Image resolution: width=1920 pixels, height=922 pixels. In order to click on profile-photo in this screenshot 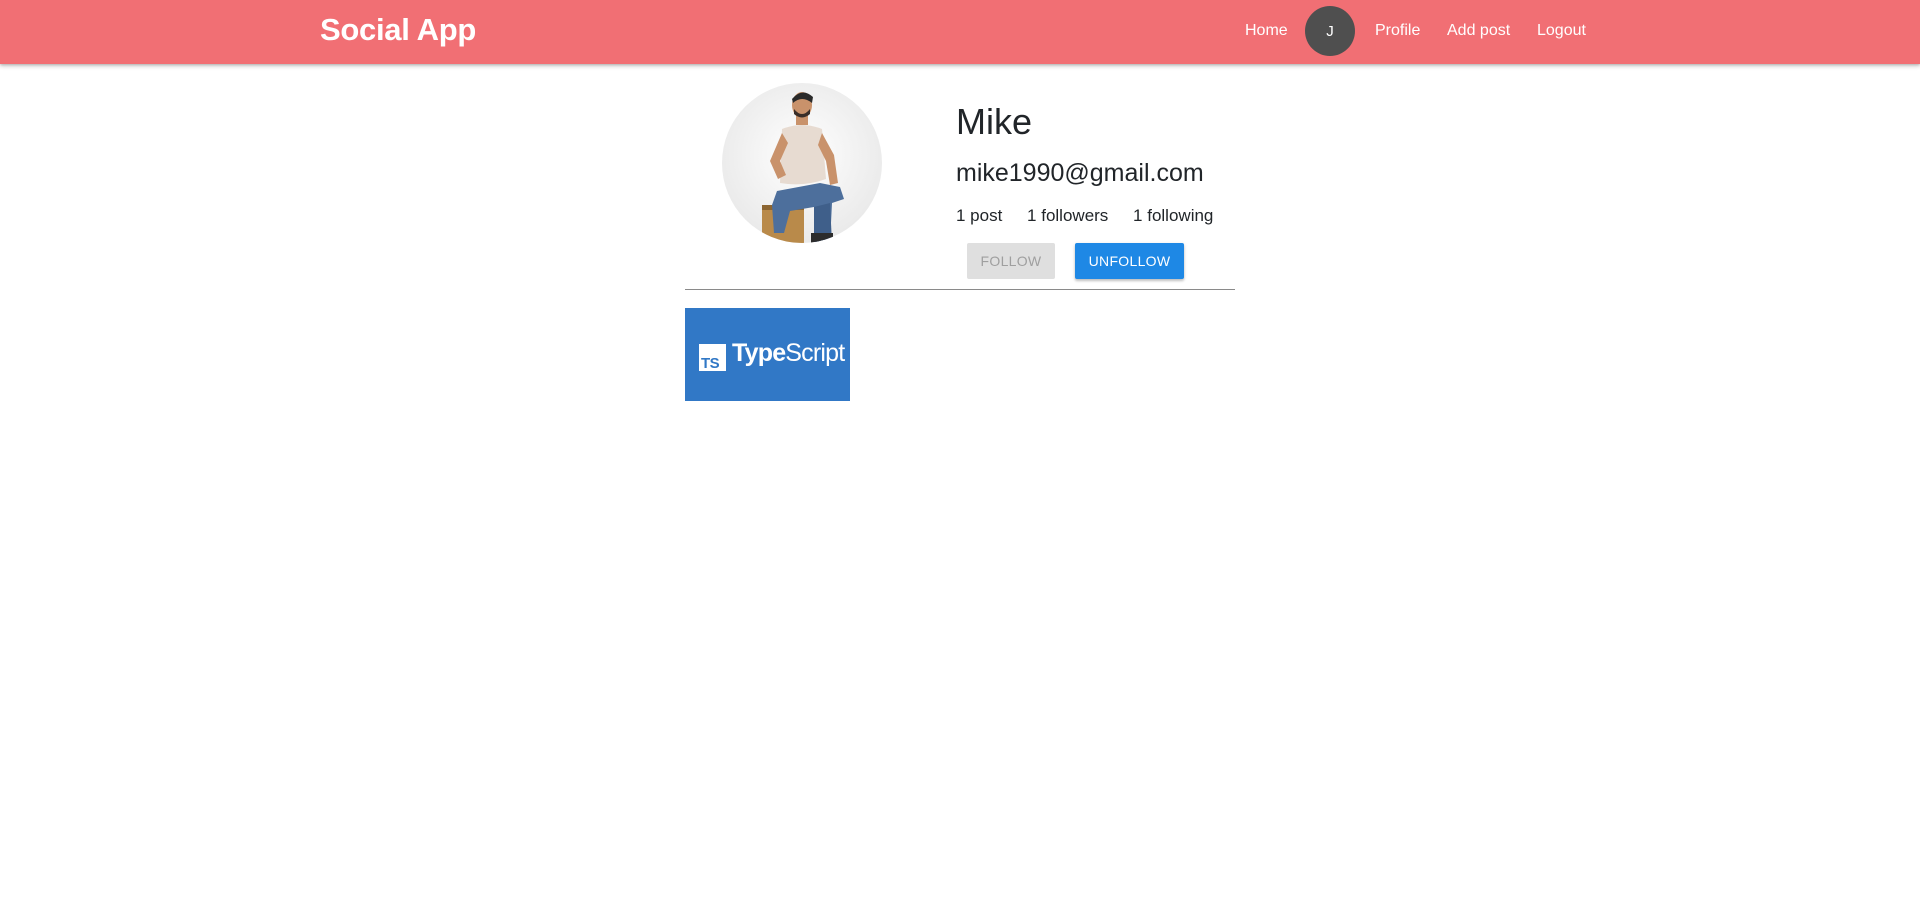, I will do `click(802, 163)`.